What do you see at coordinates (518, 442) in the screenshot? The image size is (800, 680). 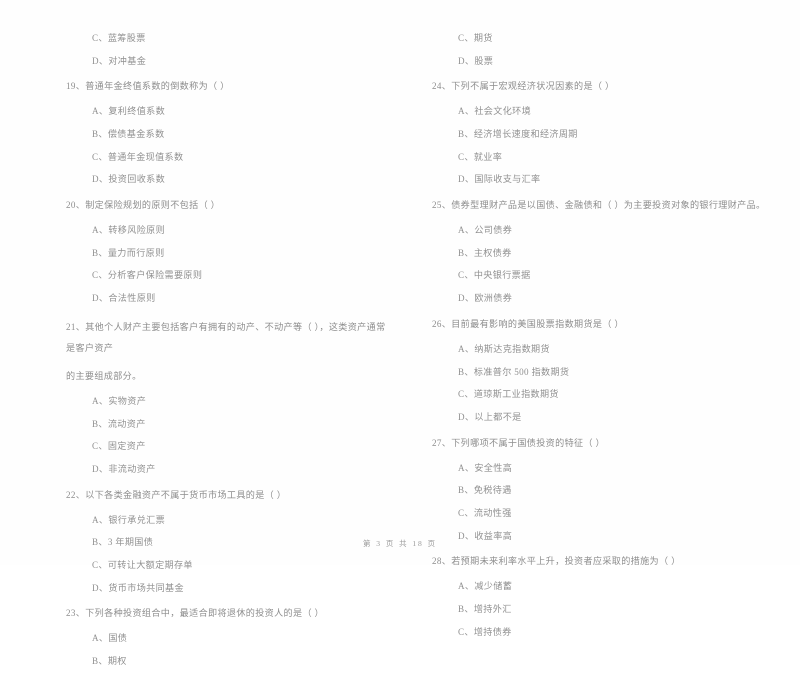 I see `question-stem: 27、下列哪项不属于国债投资的特征（ ）` at bounding box center [518, 442].